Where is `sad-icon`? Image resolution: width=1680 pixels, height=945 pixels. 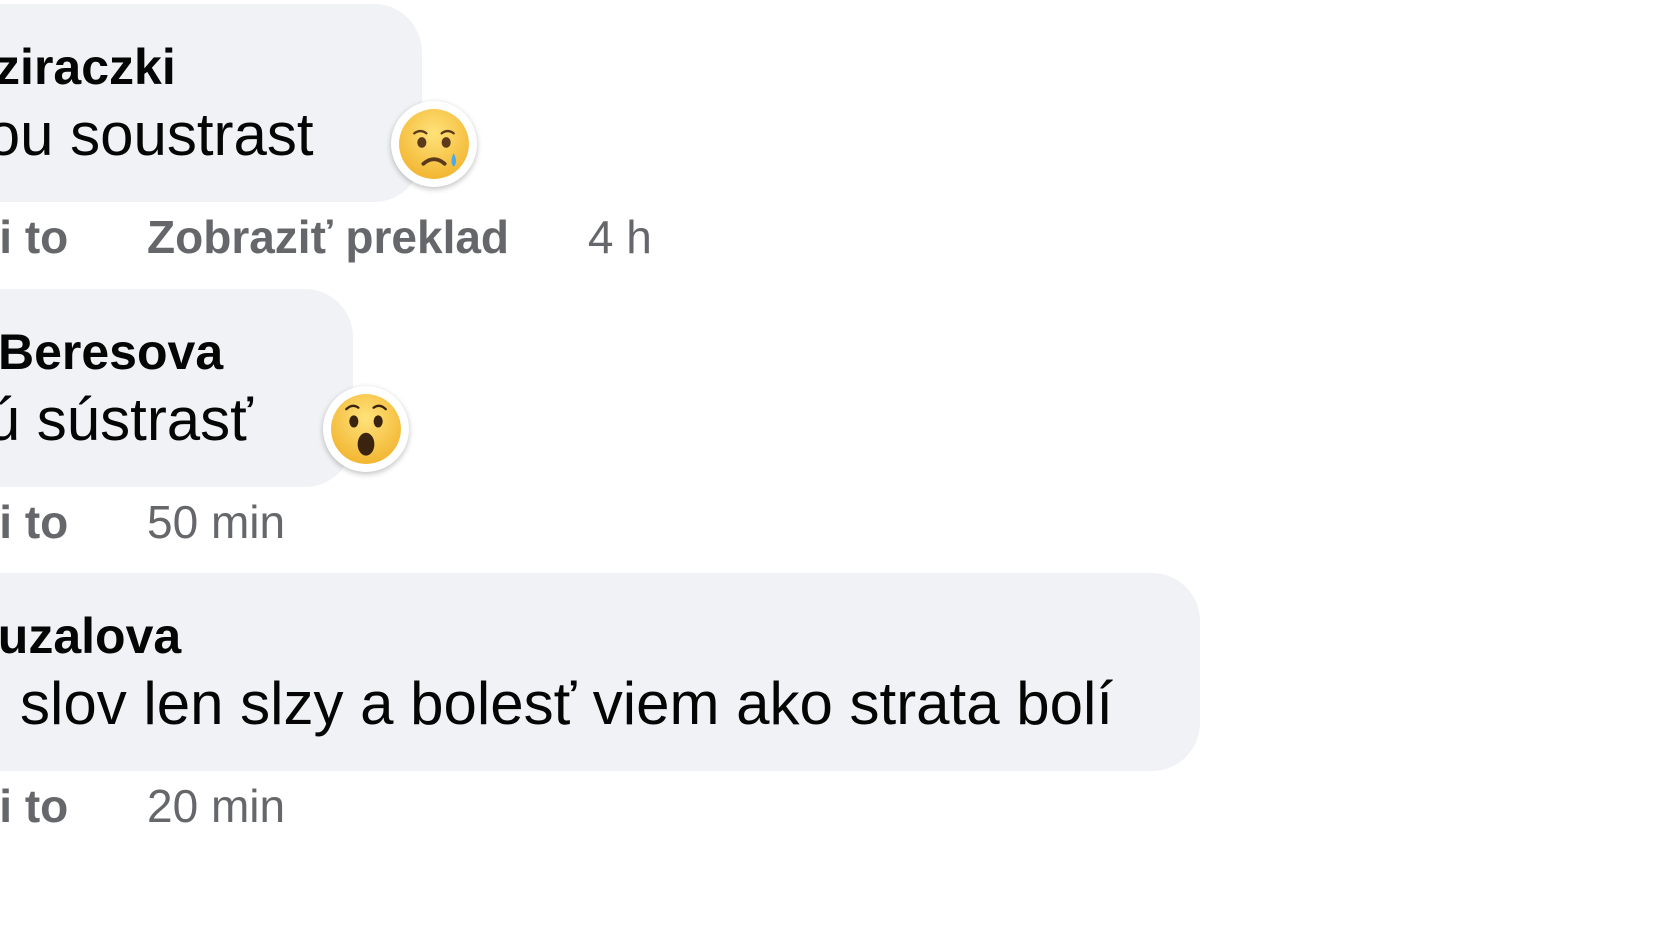
sad-icon is located at coordinates (434, 144).